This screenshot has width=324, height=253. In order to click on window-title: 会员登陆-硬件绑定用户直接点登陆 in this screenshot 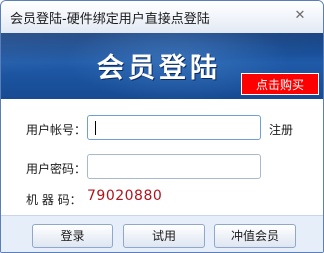, I will do `click(110, 19)`.